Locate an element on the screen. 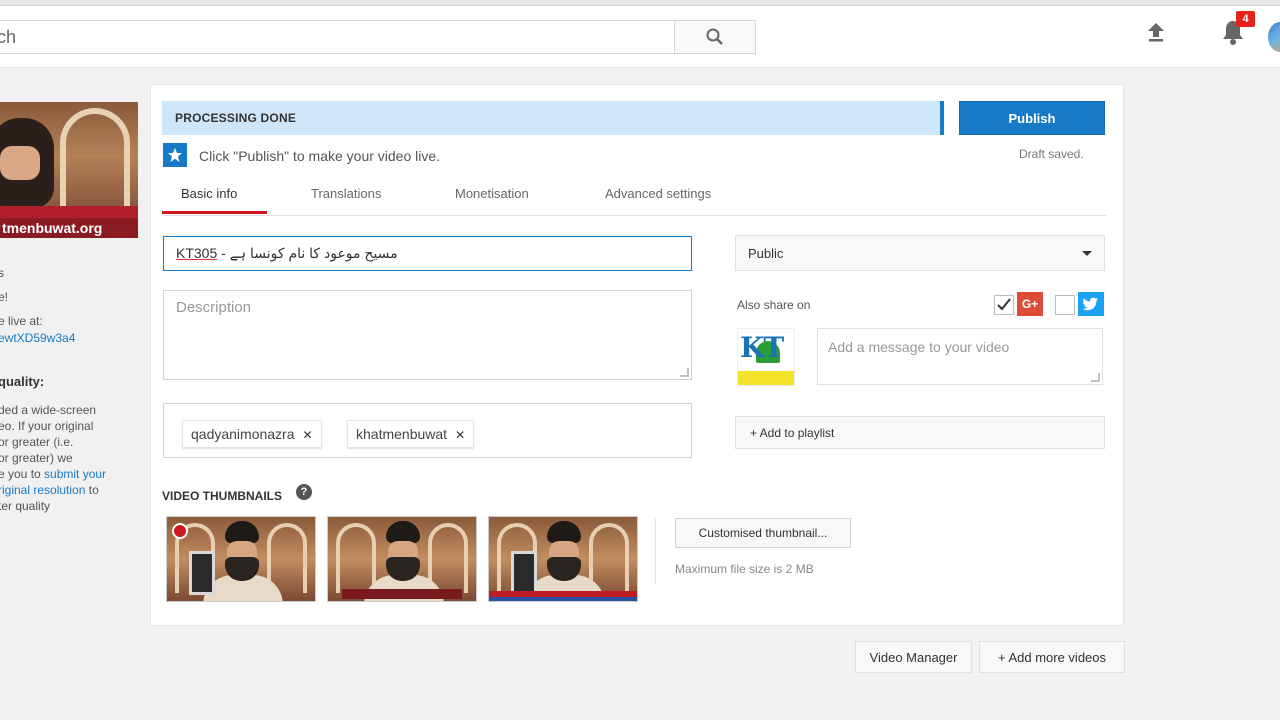 This screenshot has width=1280, height=720. thumbnail-banner is located at coordinates (402, 594).